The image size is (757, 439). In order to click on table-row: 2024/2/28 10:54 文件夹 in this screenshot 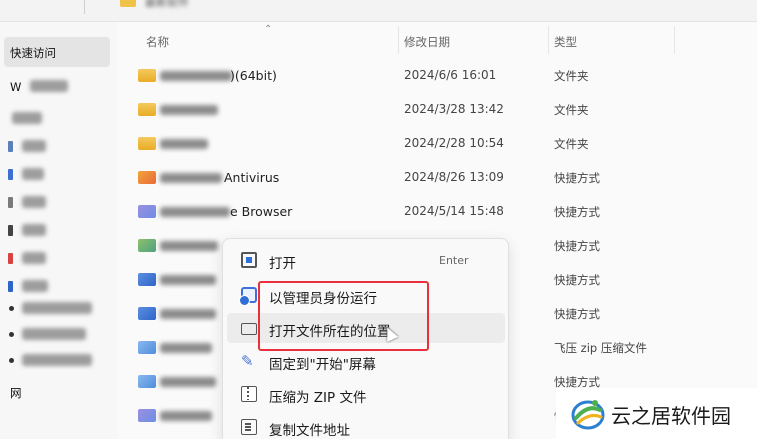, I will do `click(437, 143)`.